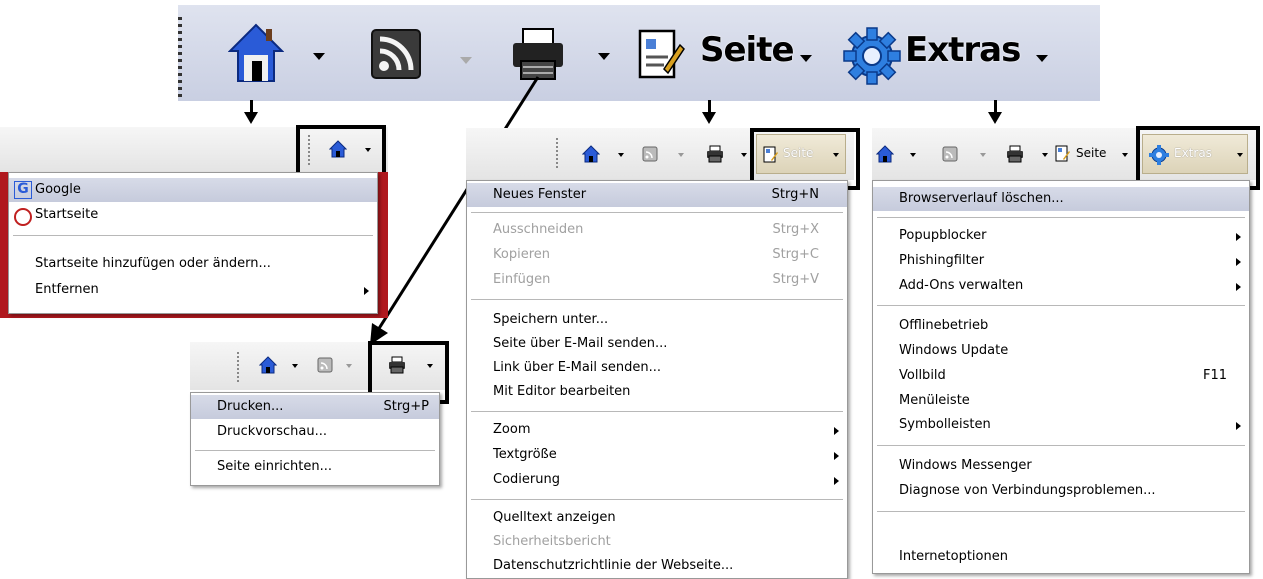  Describe the element at coordinates (963, 50) in the screenshot. I see `tools-menu-label: Extras` at that location.